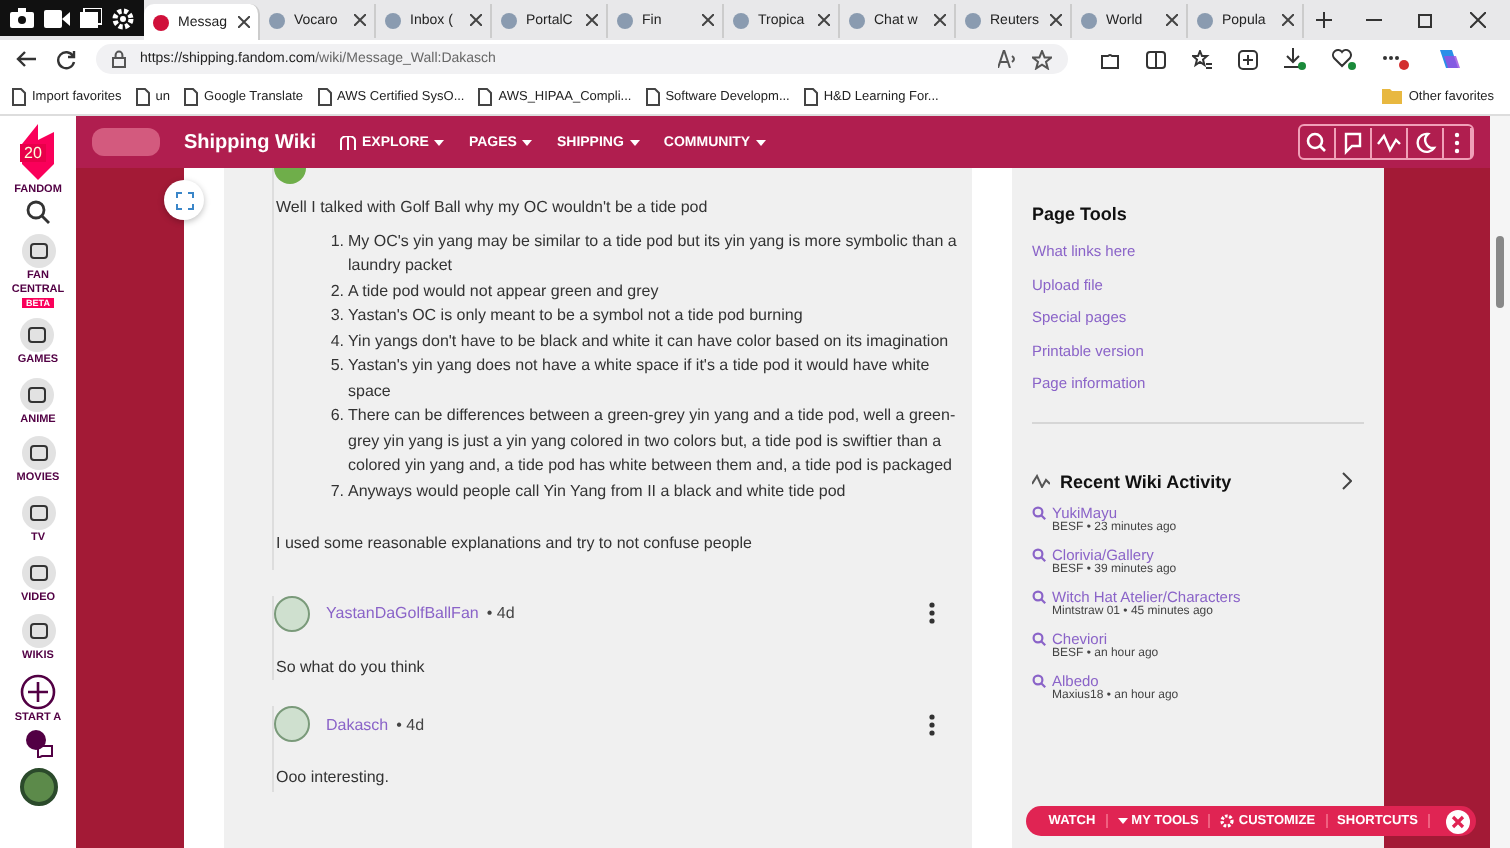  I want to click on lock-icon, so click(119, 59).